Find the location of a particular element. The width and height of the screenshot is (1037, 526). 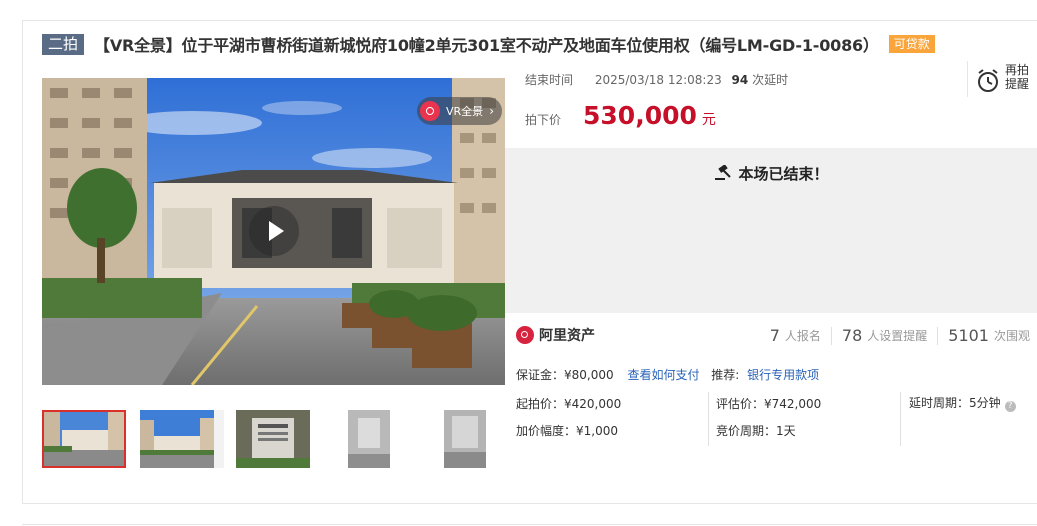

vr-logo-icon is located at coordinates (430, 111).